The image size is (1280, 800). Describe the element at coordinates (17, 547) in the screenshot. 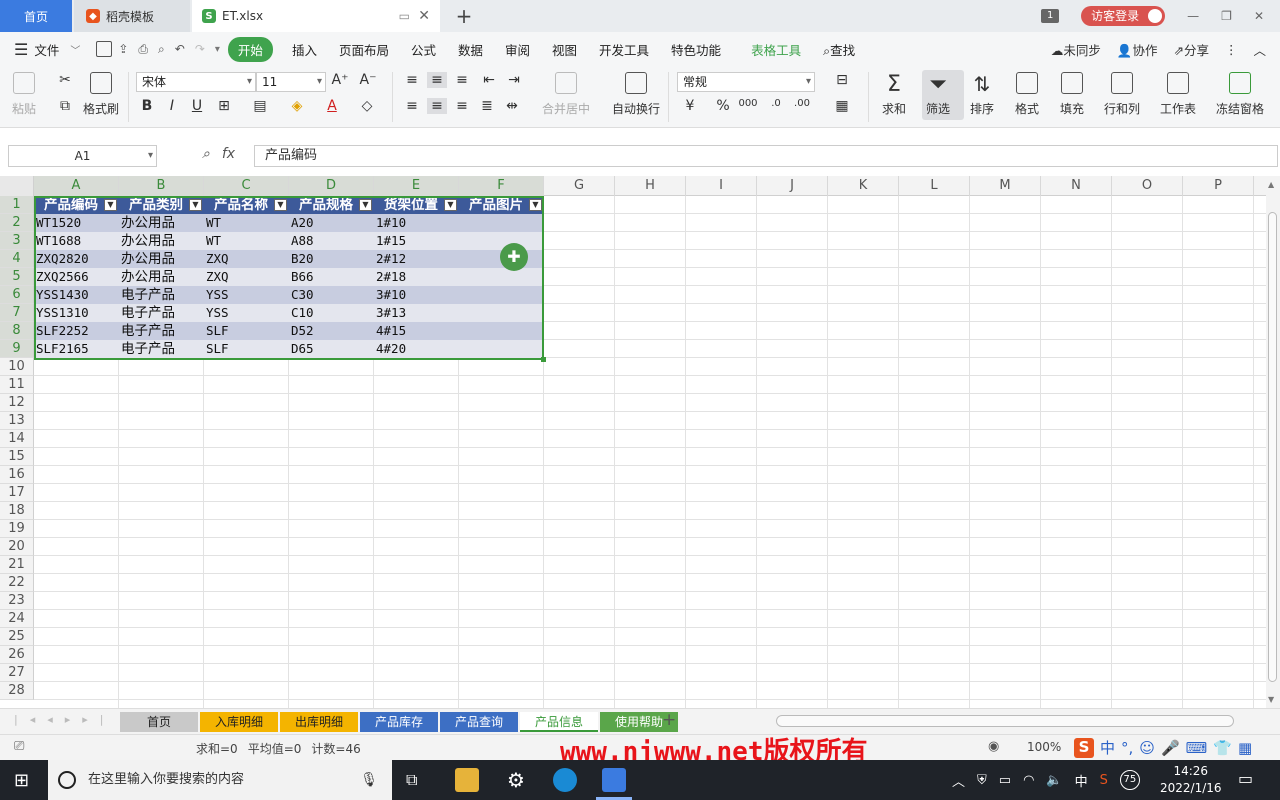

I see `row-header-20: 20` at that location.